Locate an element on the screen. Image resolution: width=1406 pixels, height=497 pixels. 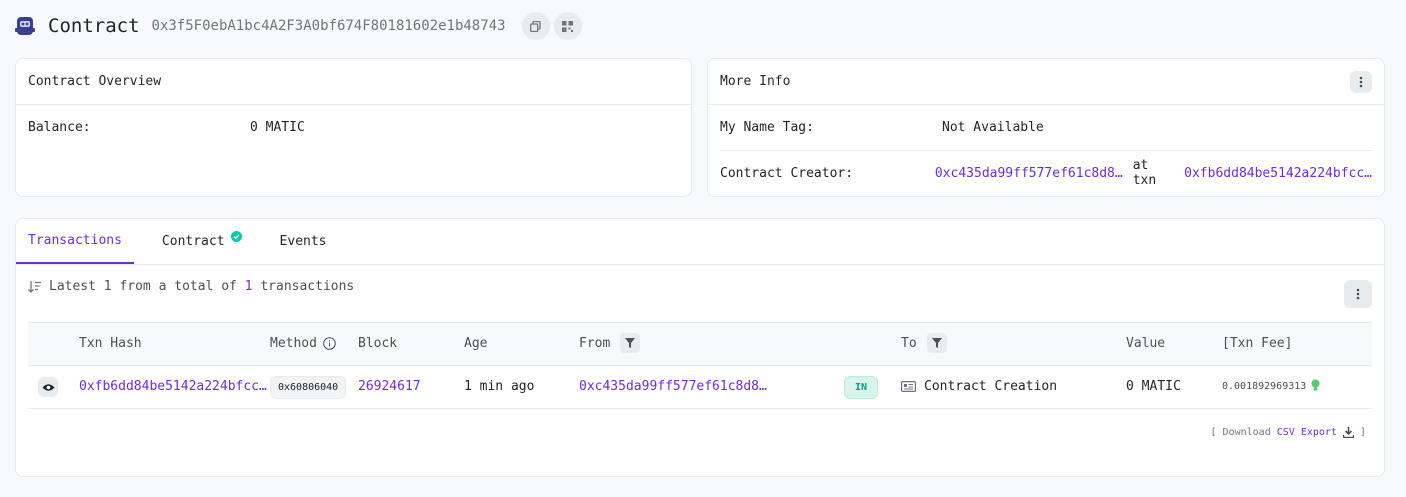
csv-download: [ Download CSV Export ] is located at coordinates (1288, 432).